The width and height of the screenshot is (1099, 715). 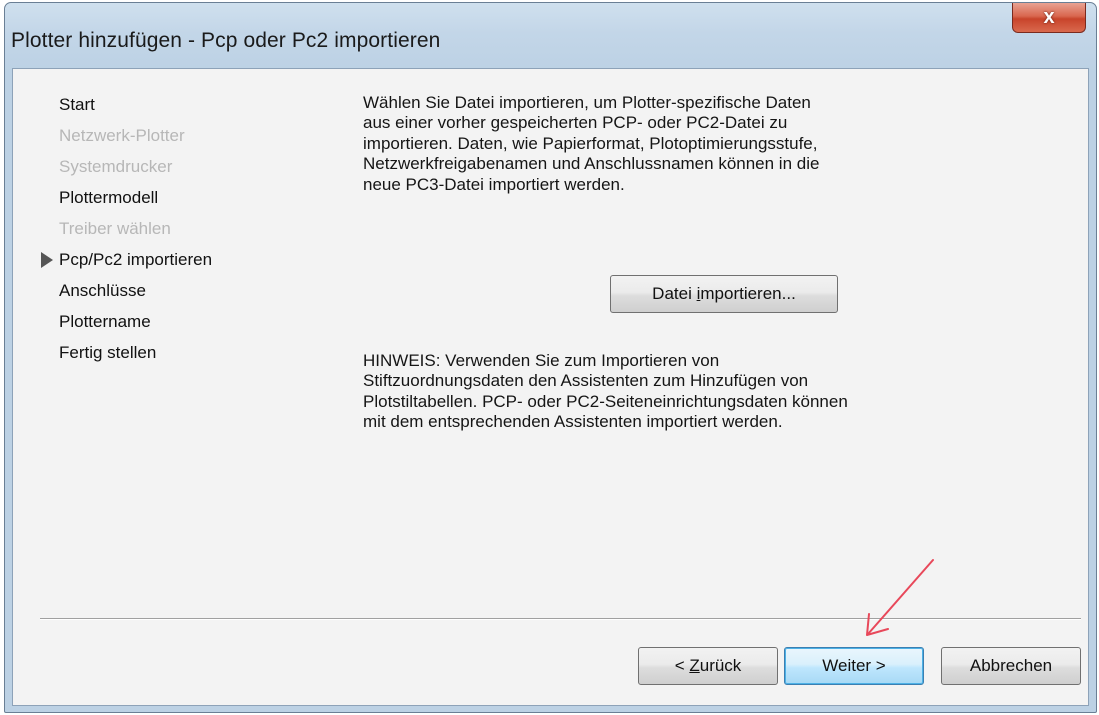 I want to click on step-treiber-waehlen: Treiber wählen, so click(x=115, y=228).